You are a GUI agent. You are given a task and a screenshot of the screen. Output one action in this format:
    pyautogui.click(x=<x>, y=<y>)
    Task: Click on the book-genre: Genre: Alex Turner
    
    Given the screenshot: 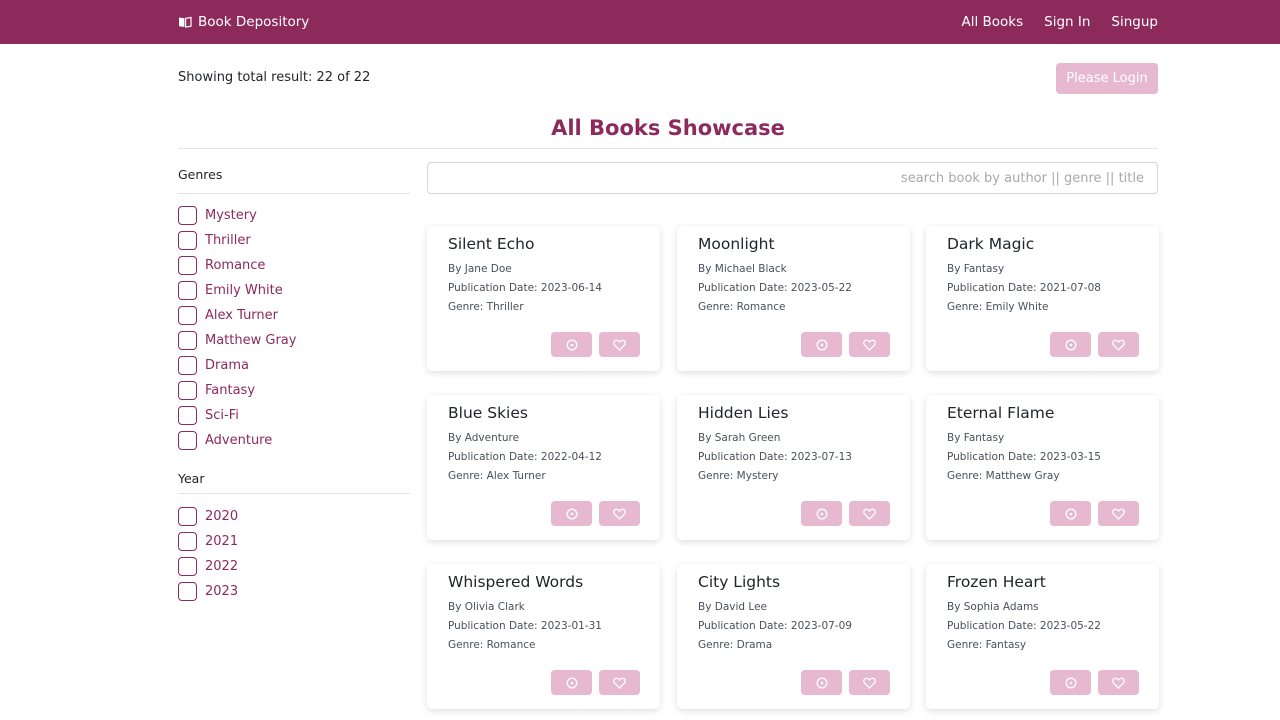 What is the action you would take?
    pyautogui.click(x=497, y=476)
    